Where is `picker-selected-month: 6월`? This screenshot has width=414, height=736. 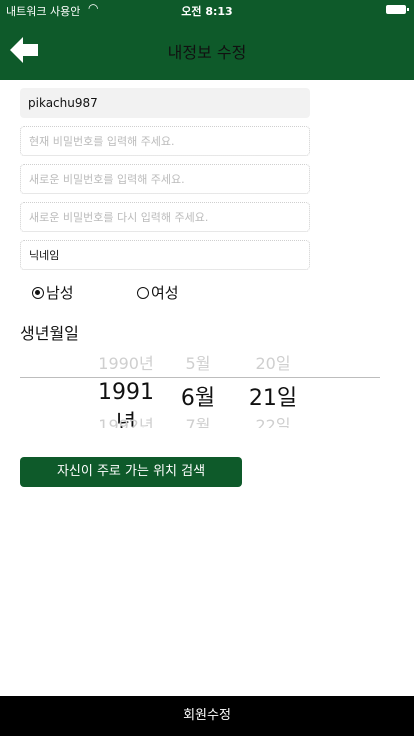
picker-selected-month: 6월 is located at coordinates (198, 396).